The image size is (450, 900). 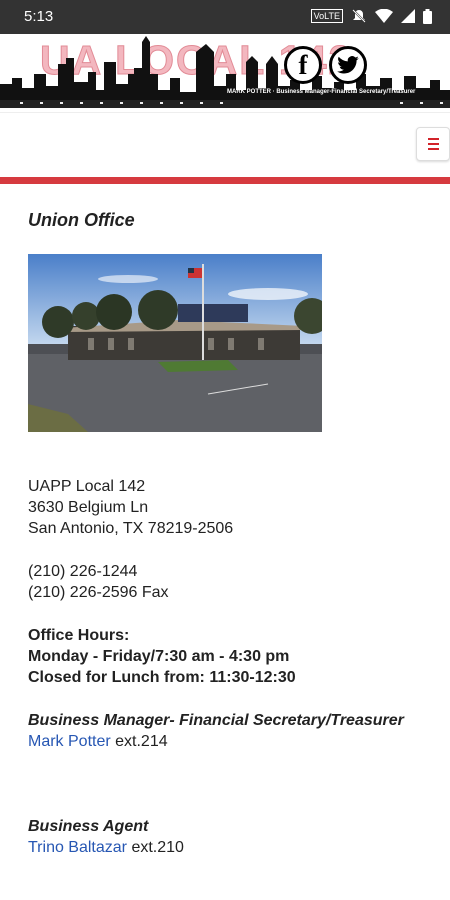 What do you see at coordinates (88, 507) in the screenshot?
I see `address-line-2: 3630 Belgium Ln` at bounding box center [88, 507].